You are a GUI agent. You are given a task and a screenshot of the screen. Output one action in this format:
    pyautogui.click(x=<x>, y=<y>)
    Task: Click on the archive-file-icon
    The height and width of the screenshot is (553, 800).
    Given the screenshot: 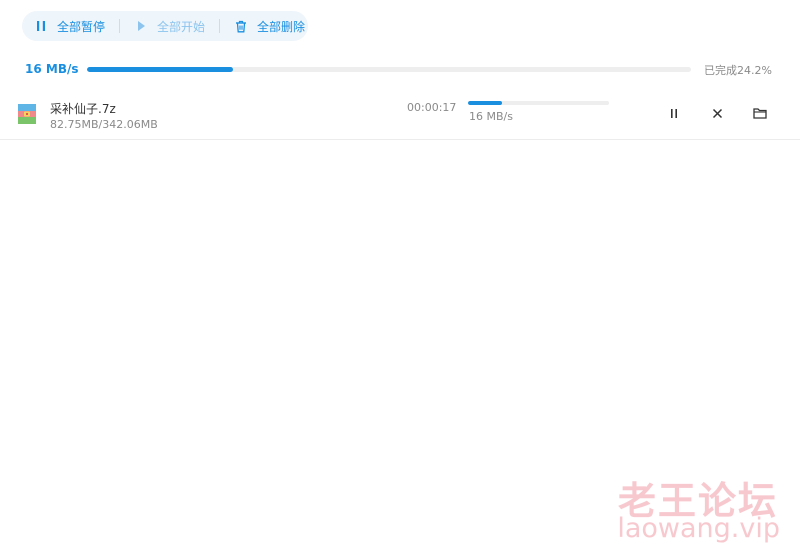 What is the action you would take?
    pyautogui.click(x=27, y=114)
    